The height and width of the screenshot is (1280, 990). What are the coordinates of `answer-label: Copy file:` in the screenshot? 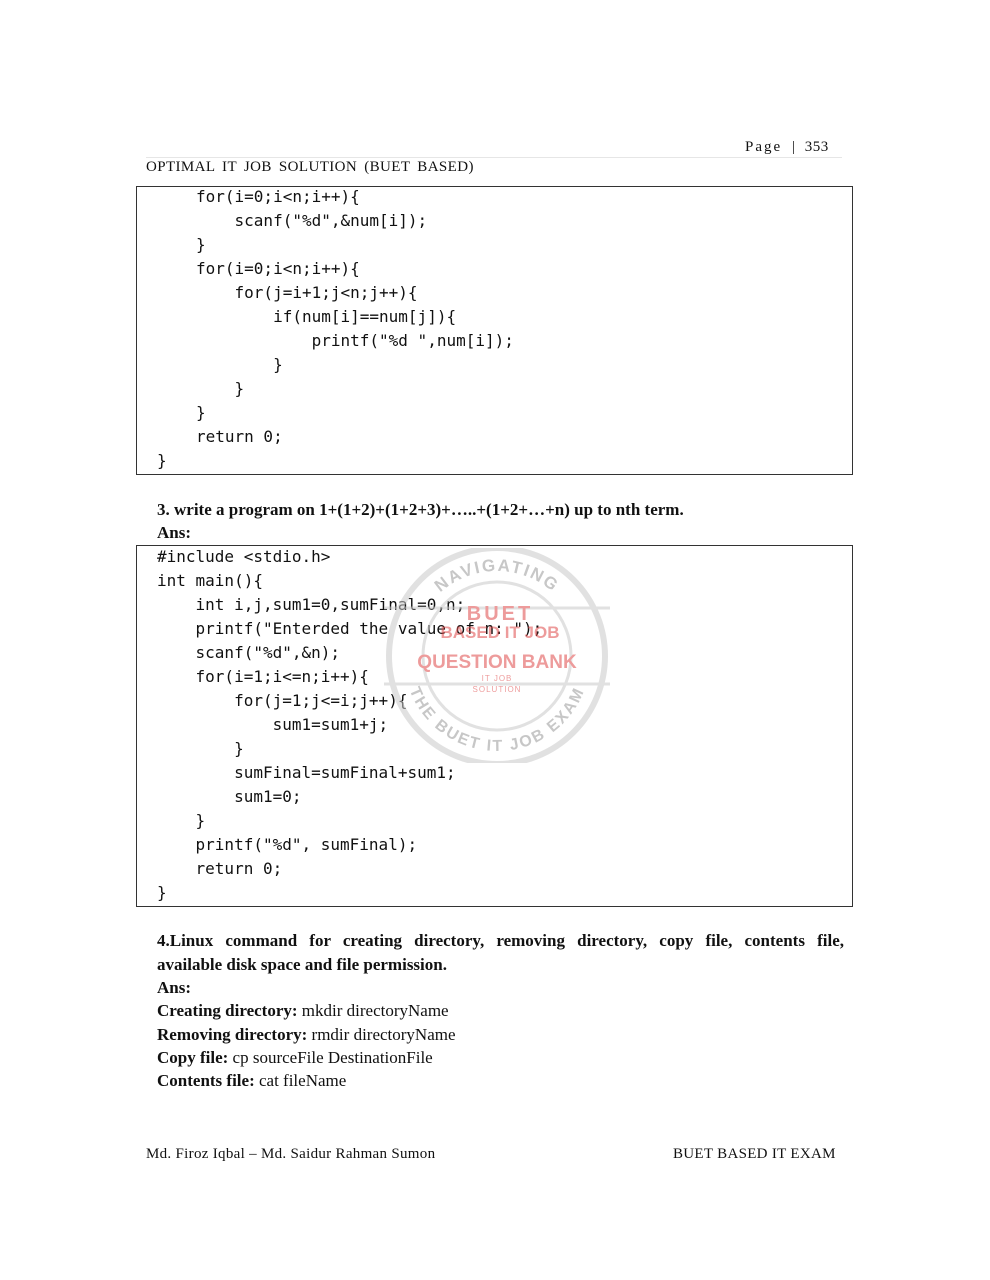 It's located at (193, 1057).